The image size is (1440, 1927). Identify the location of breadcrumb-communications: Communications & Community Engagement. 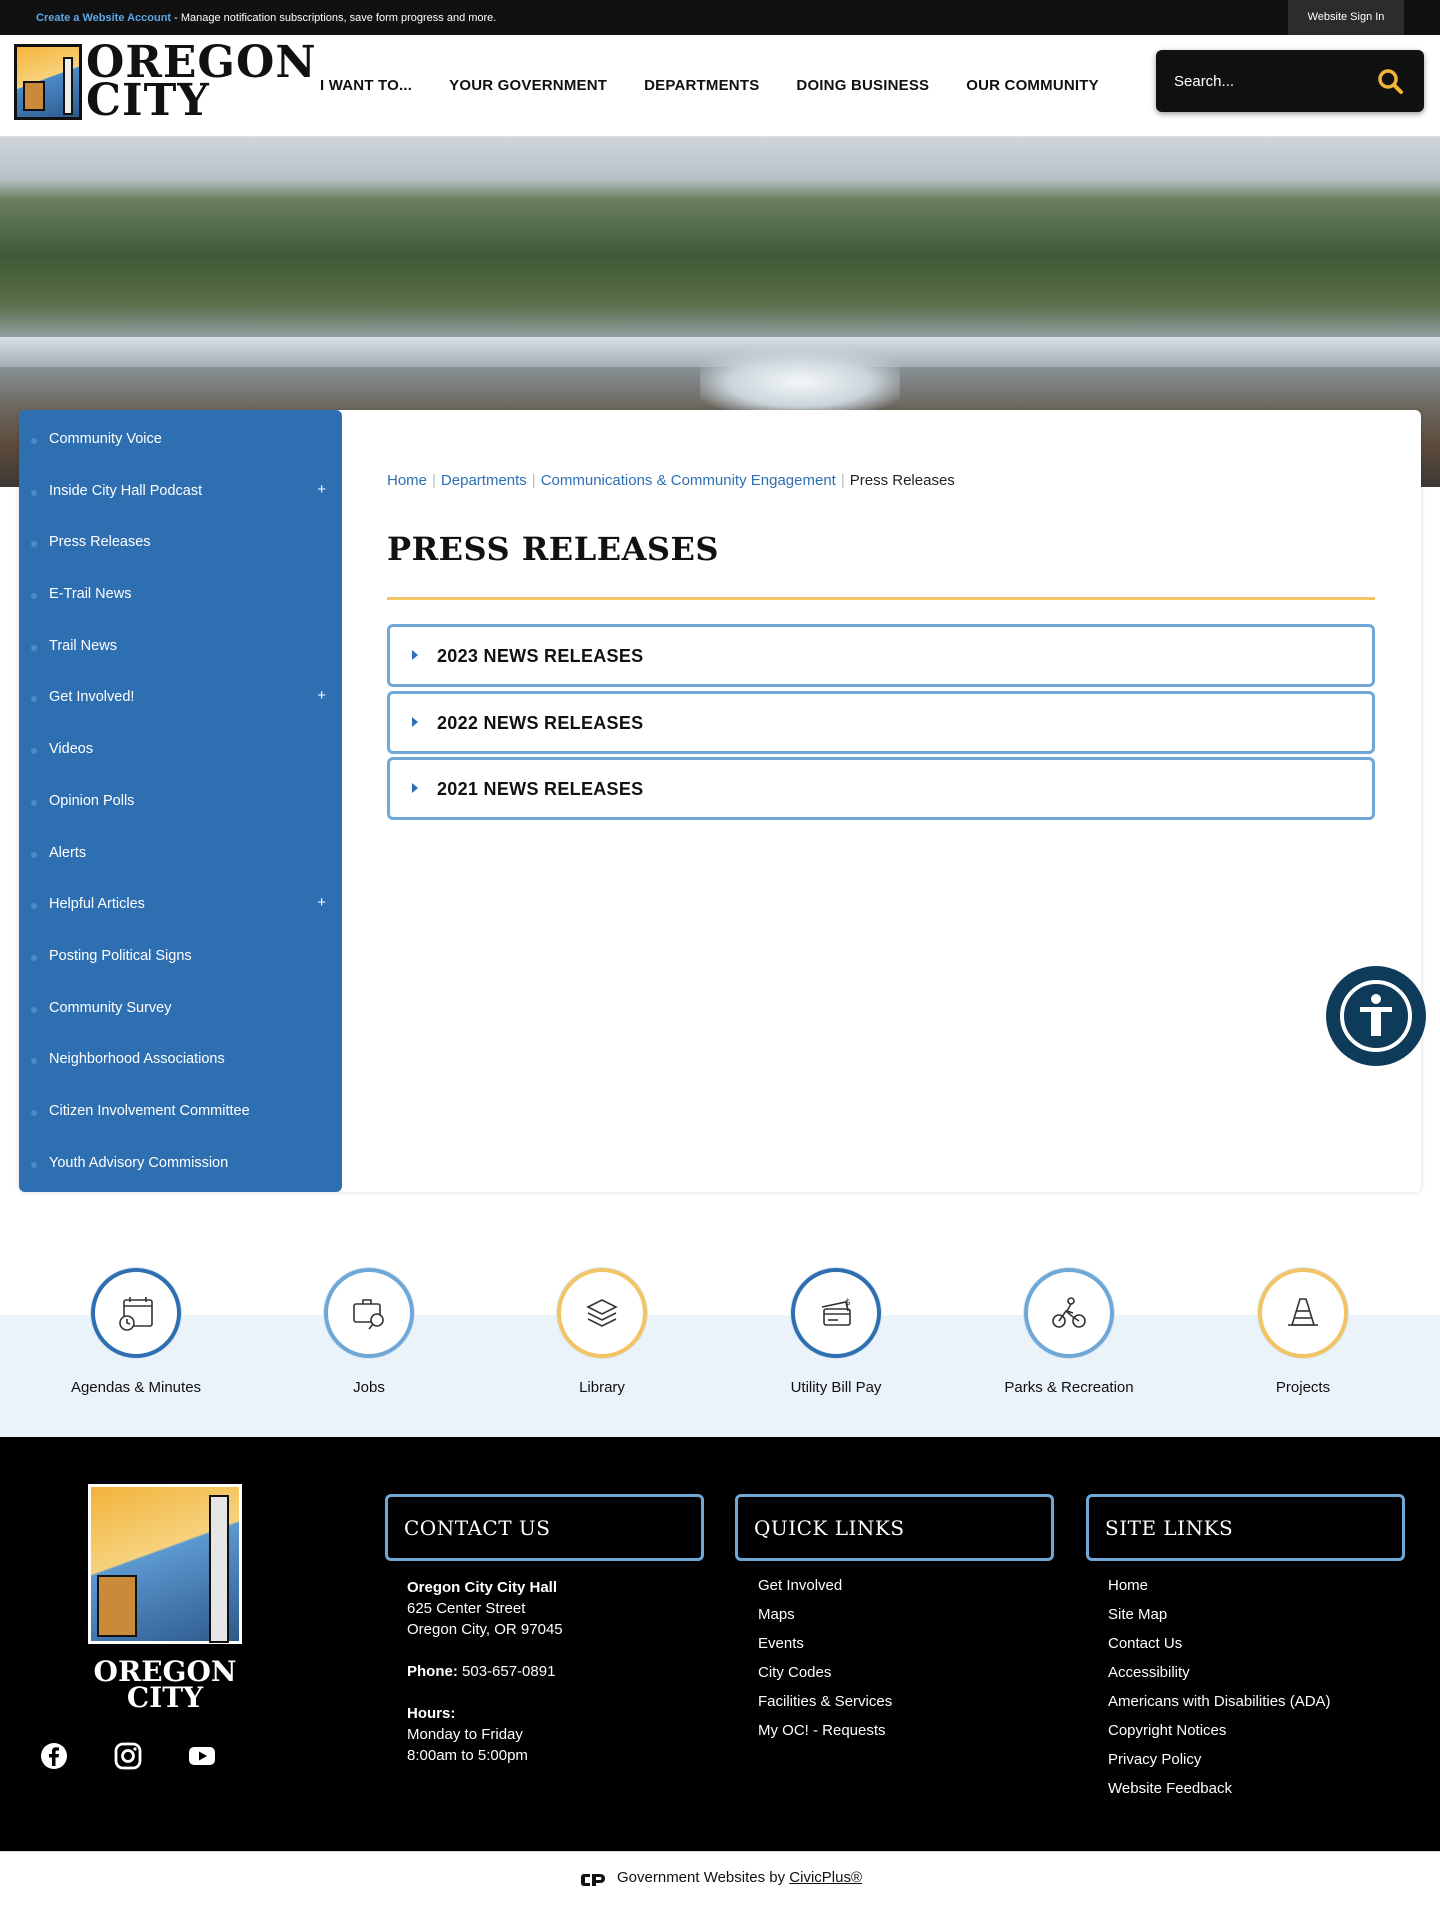
(688, 480).